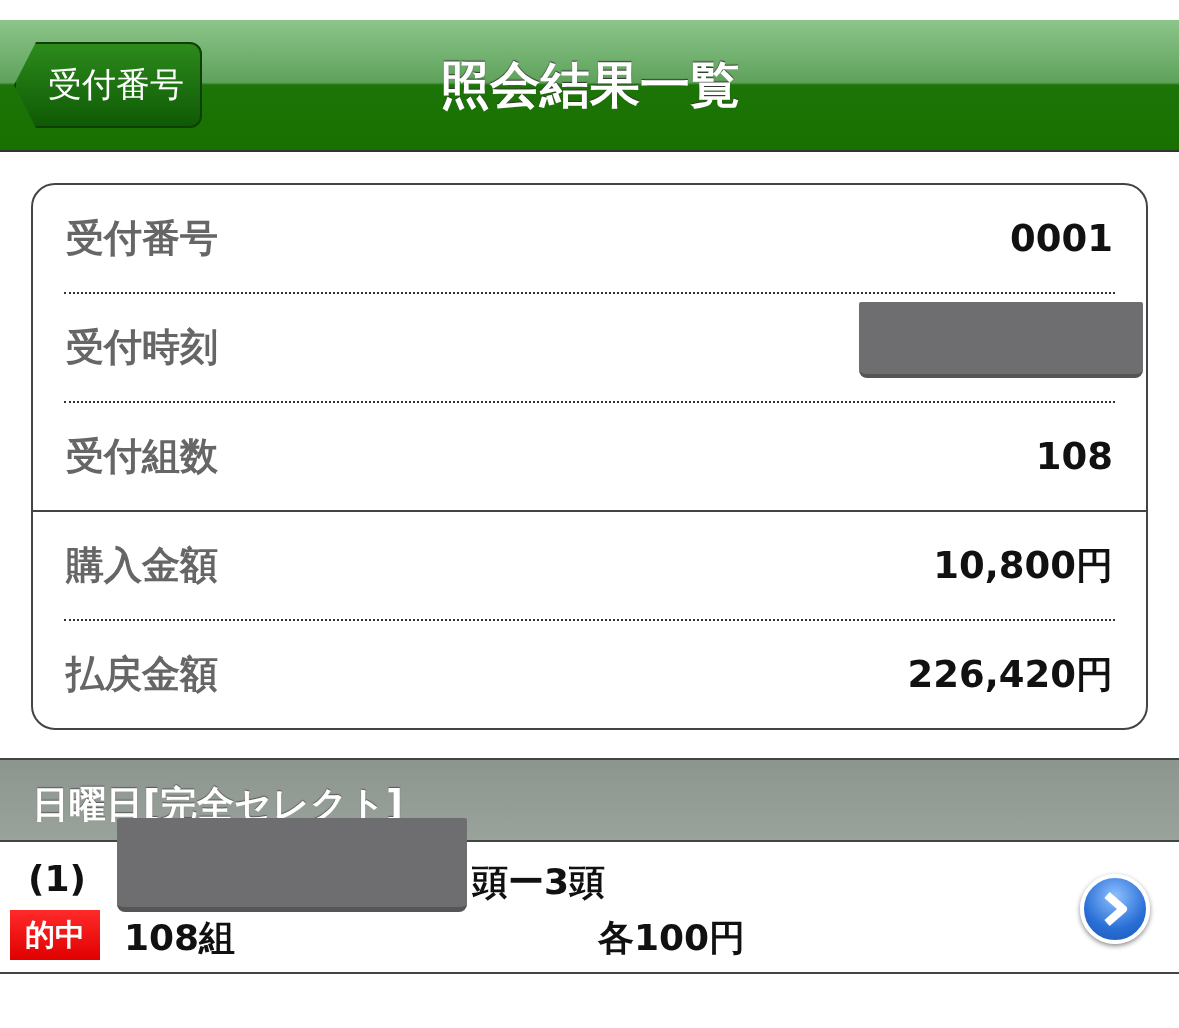 The height and width of the screenshot is (1028, 1179). Describe the element at coordinates (1010, 674) in the screenshot. I see `field-value: 226,420円` at that location.